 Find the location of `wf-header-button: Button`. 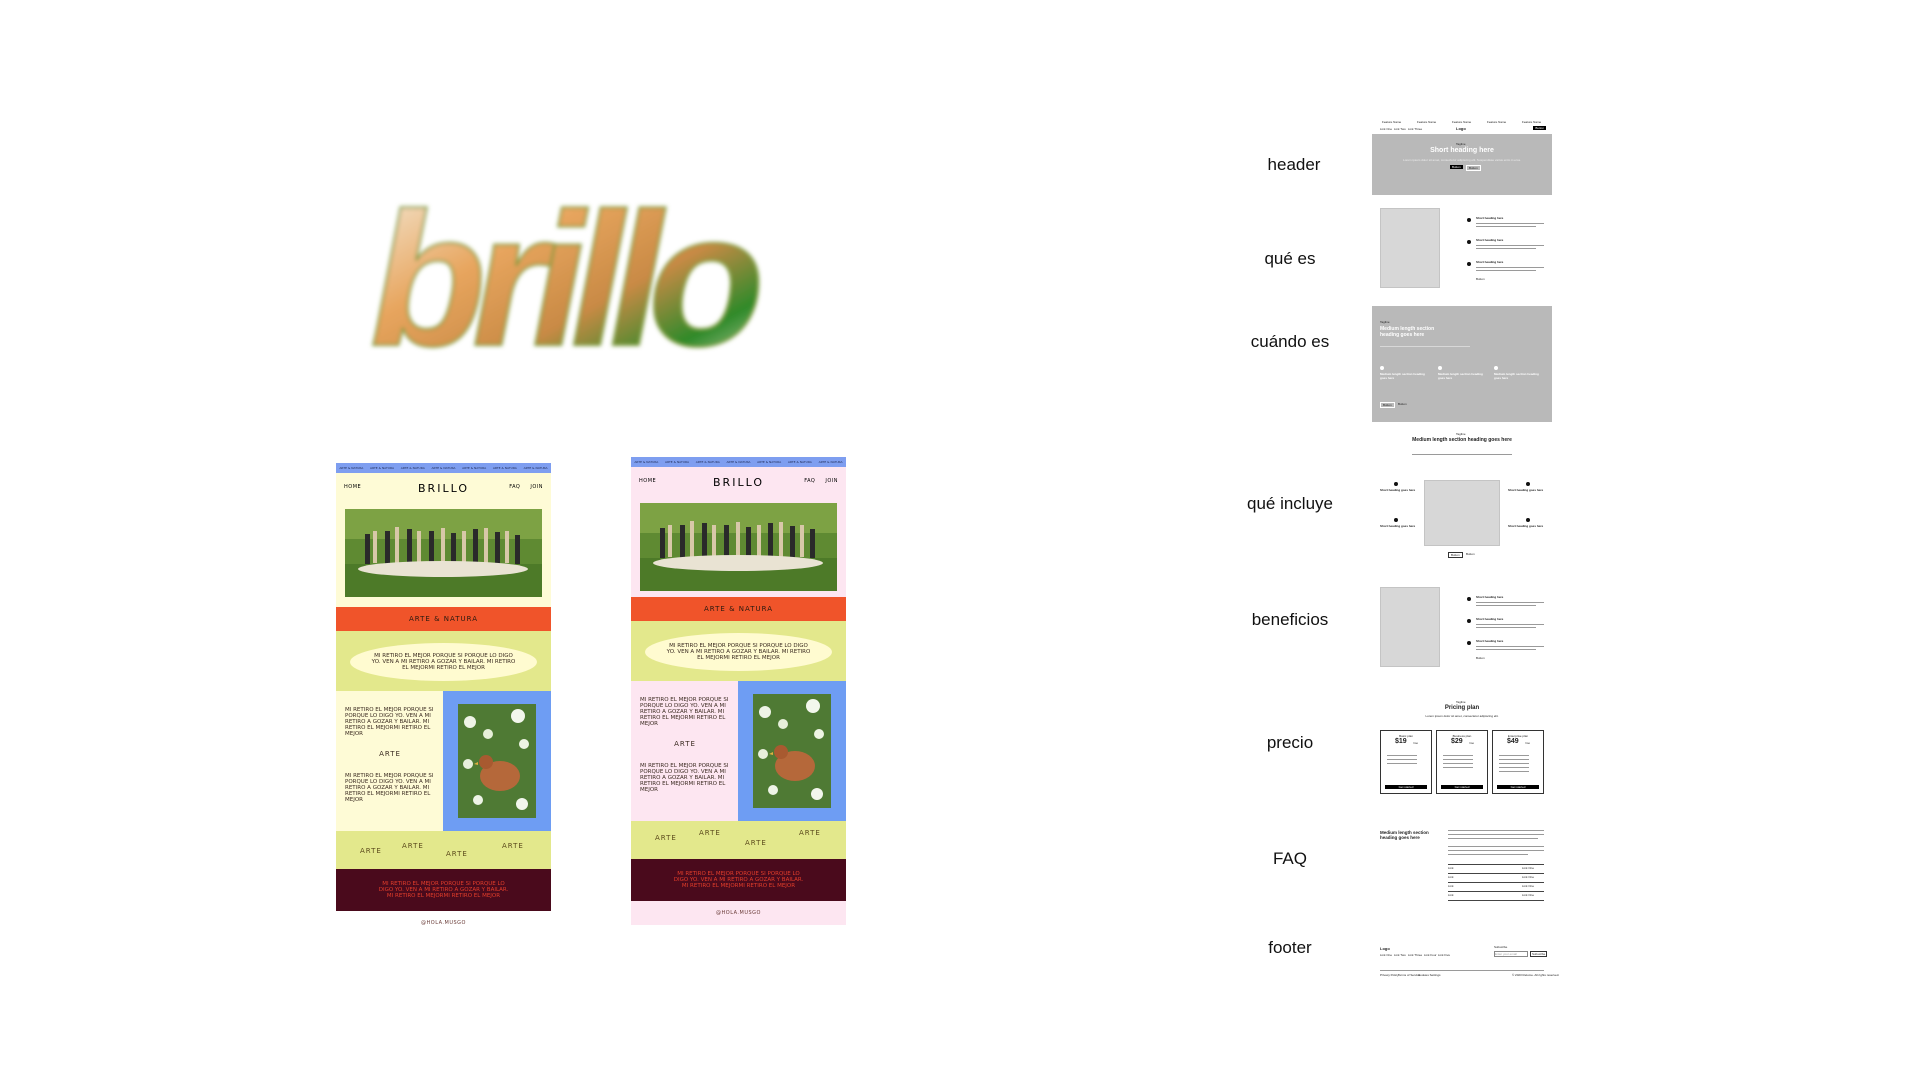

wf-header-button: Button is located at coordinates (1539, 128).